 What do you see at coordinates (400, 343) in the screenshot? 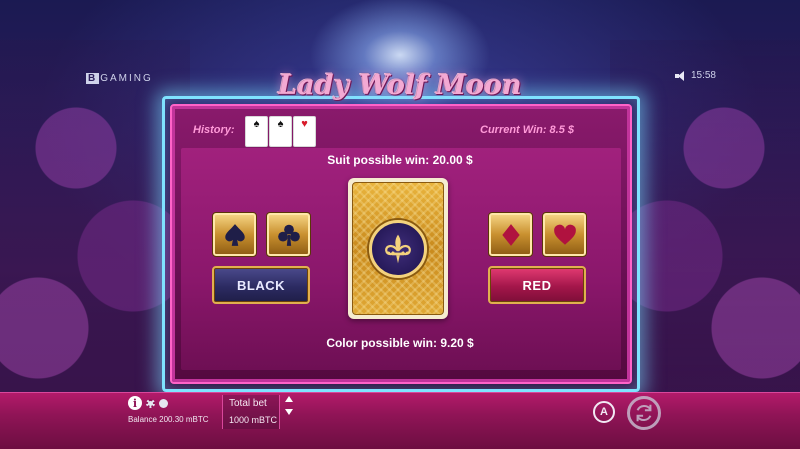
I see `color-possible-win: Color possible win: 9.20 $` at bounding box center [400, 343].